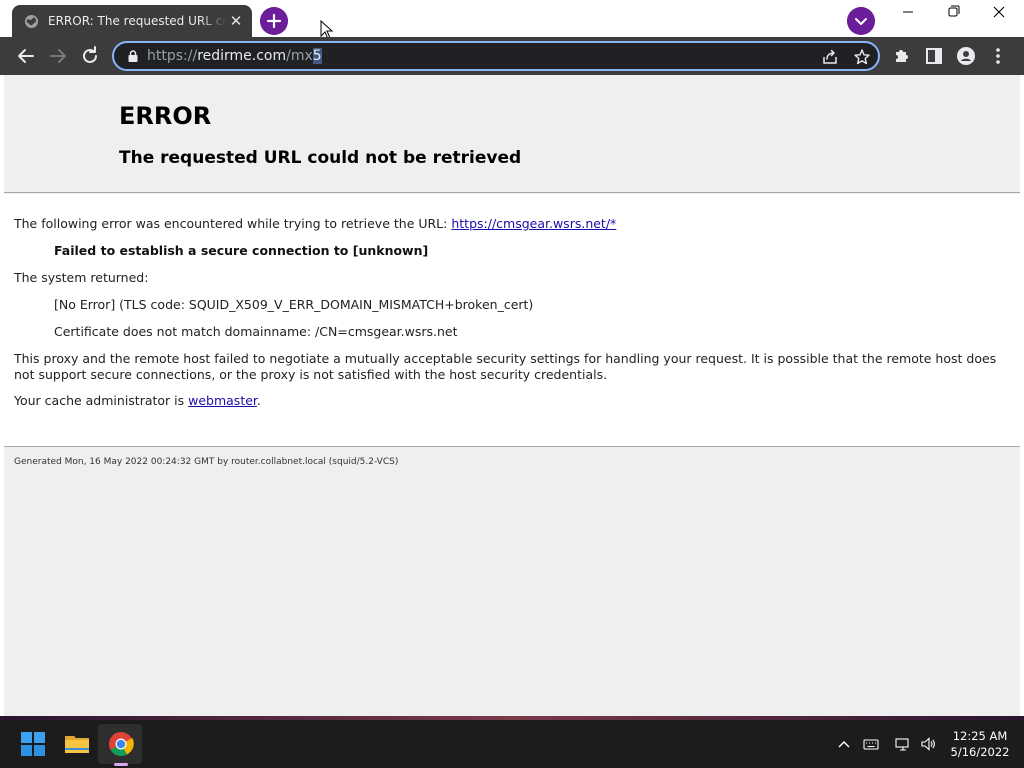 This screenshot has height=768, width=1024. What do you see at coordinates (58, 56) in the screenshot?
I see `forward-arrow-icon` at bounding box center [58, 56].